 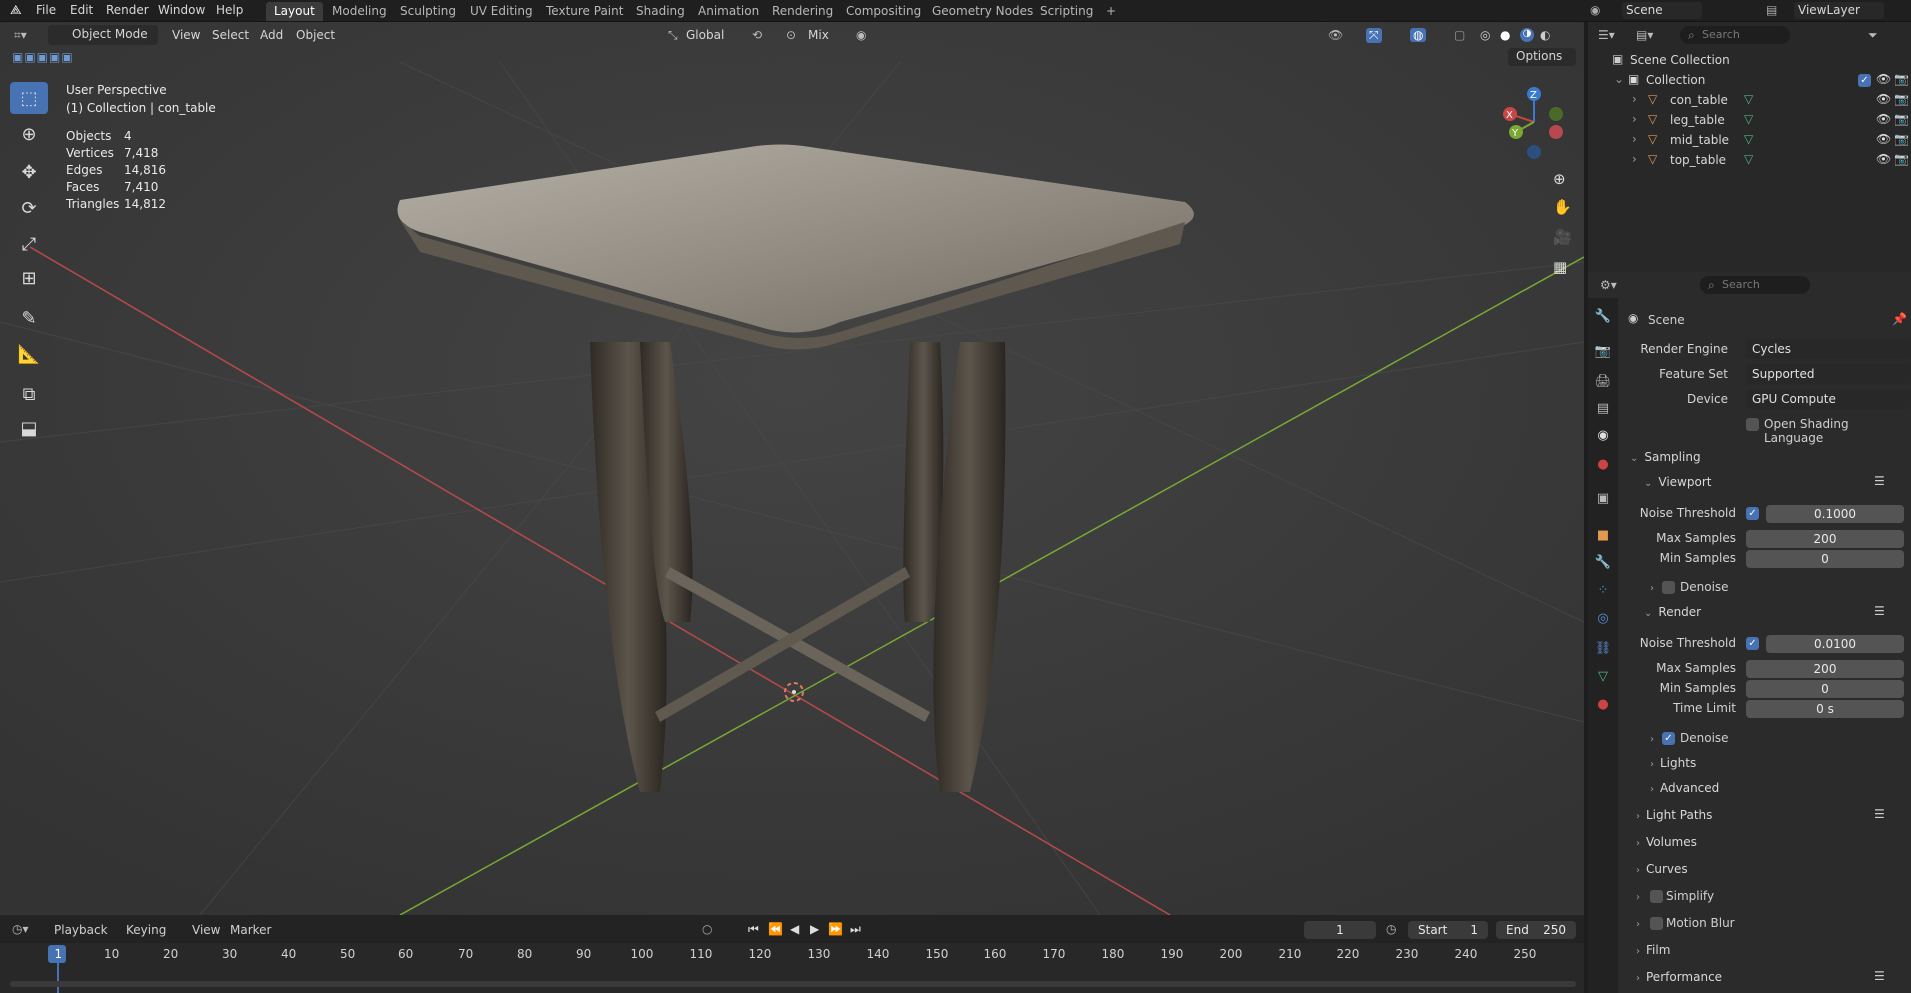 What do you see at coordinates (1527, 35) in the screenshot?
I see `material-shading-icon: ◑` at bounding box center [1527, 35].